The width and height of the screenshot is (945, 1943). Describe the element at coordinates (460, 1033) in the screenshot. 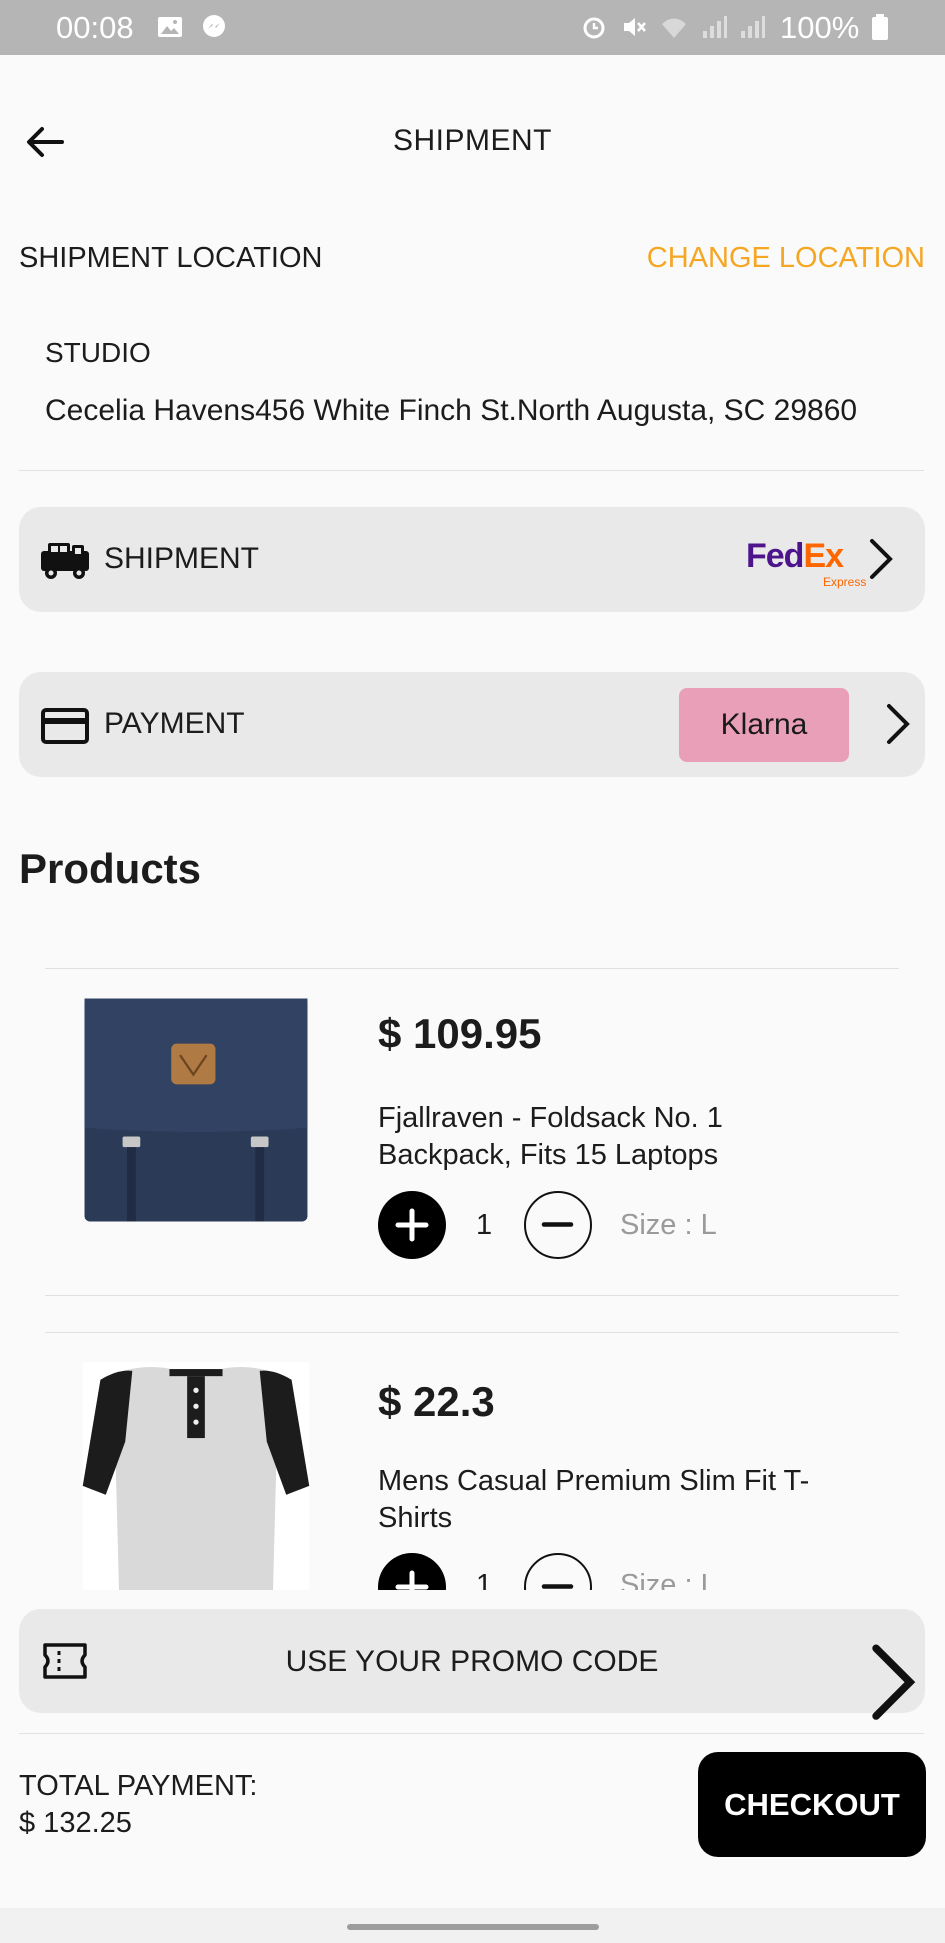

I see `product-price: $ 109.95` at that location.